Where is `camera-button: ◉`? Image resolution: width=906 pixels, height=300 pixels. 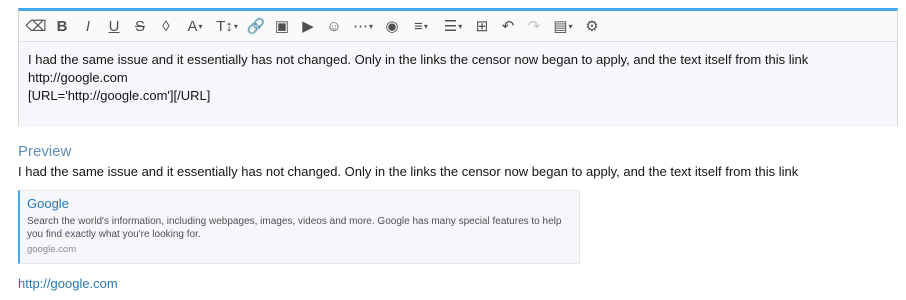
camera-button: ◉ is located at coordinates (392, 26).